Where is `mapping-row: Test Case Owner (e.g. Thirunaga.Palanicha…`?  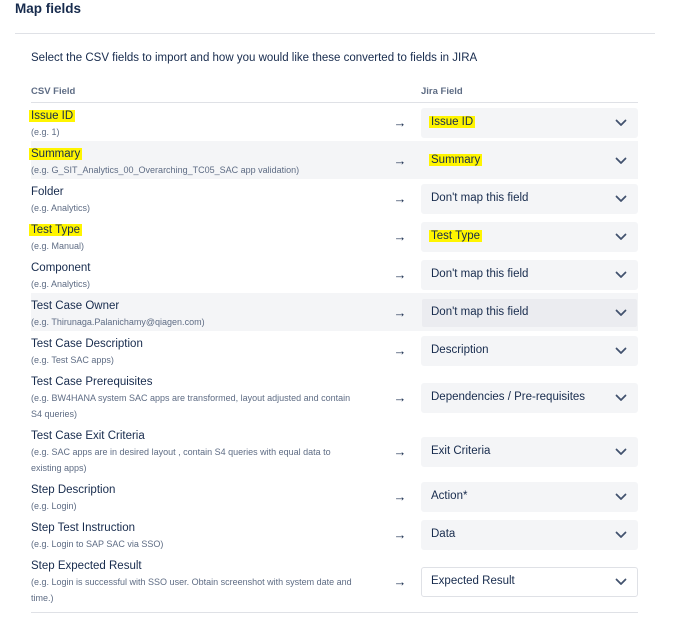
mapping-row: Test Case Owner (e.g. Thirunaga.Palanicha… is located at coordinates (341, 312).